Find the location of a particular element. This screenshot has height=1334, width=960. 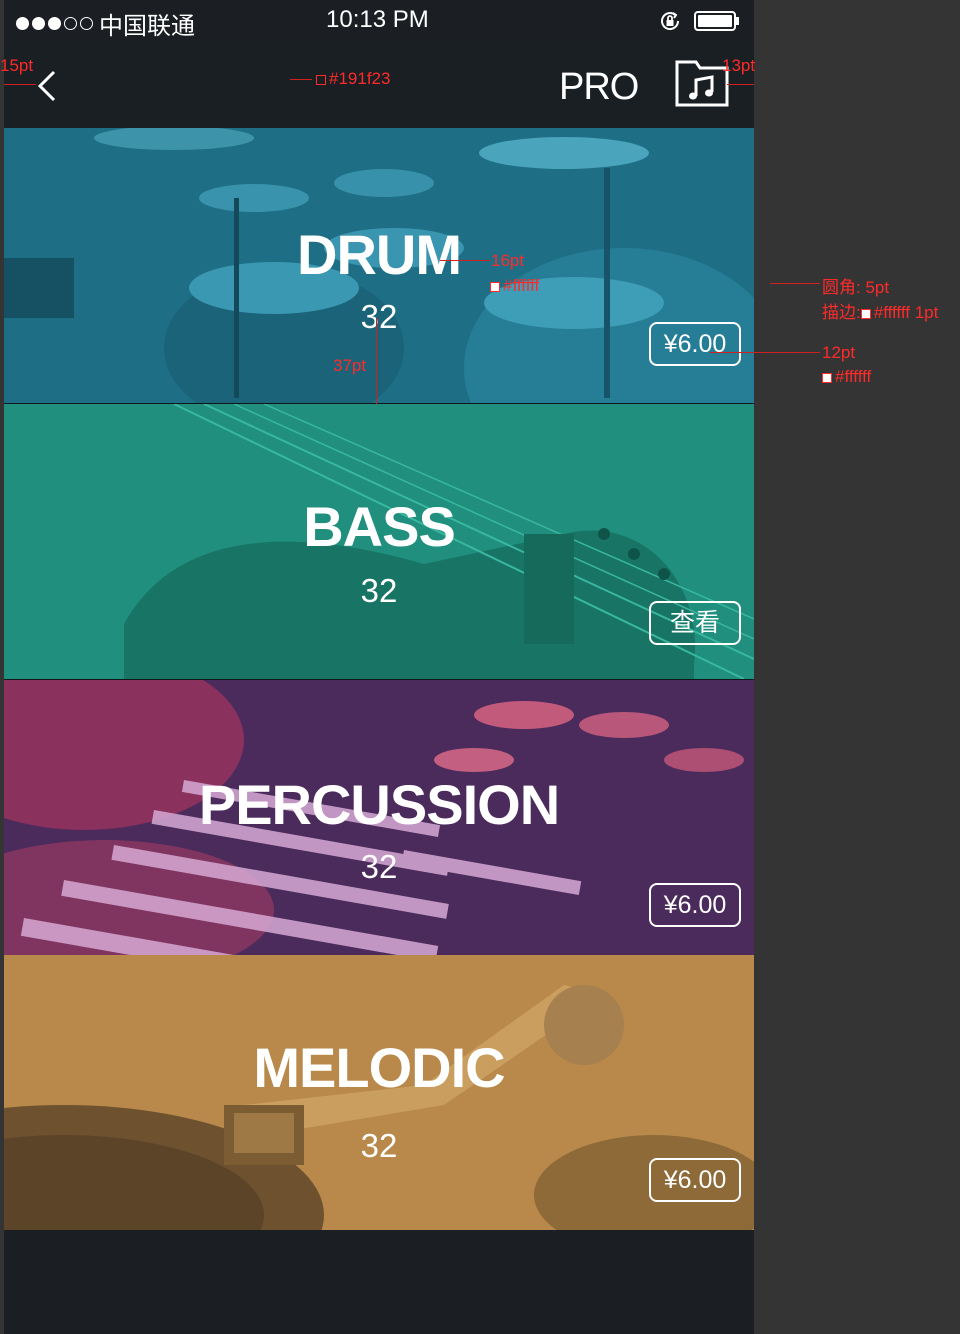

card-title: BASS is located at coordinates (379, 526).